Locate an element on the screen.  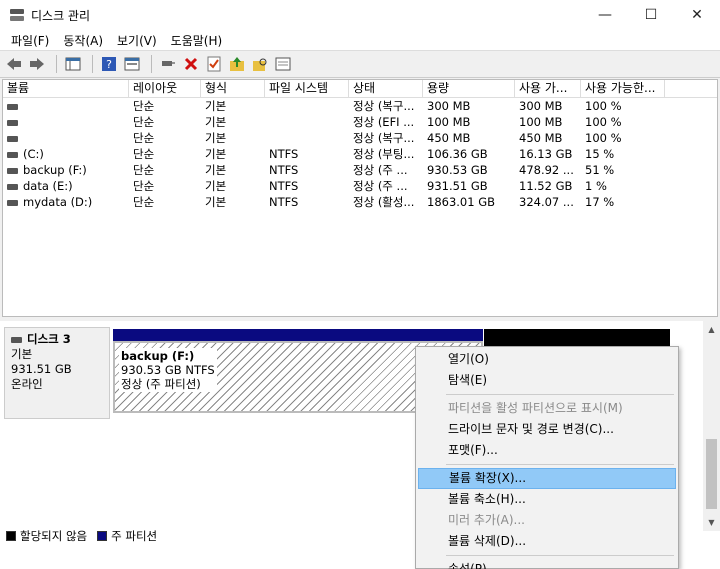
cell-capacity: 106.36 GB is located at coordinates (457, 154).